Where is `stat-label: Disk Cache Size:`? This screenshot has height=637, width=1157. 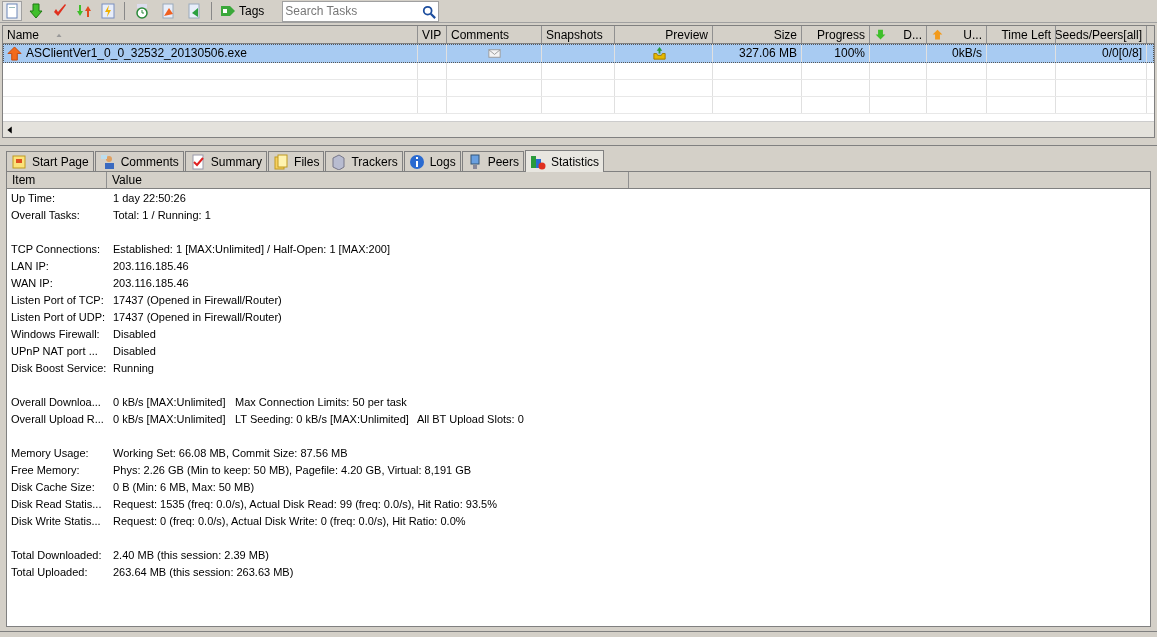 stat-label: Disk Cache Size: is located at coordinates (53, 488).